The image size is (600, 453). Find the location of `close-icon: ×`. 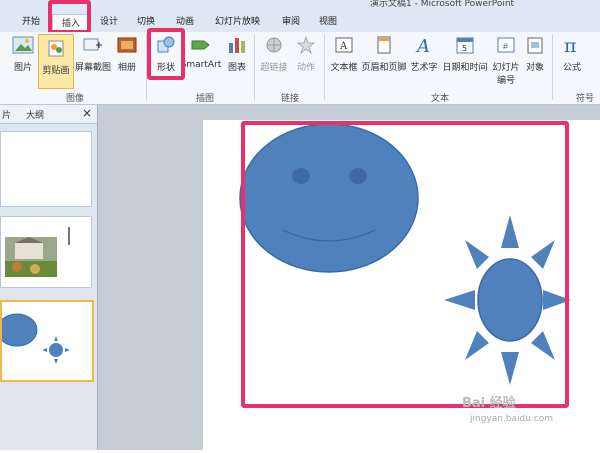

close-icon: × is located at coordinates (87, 113).